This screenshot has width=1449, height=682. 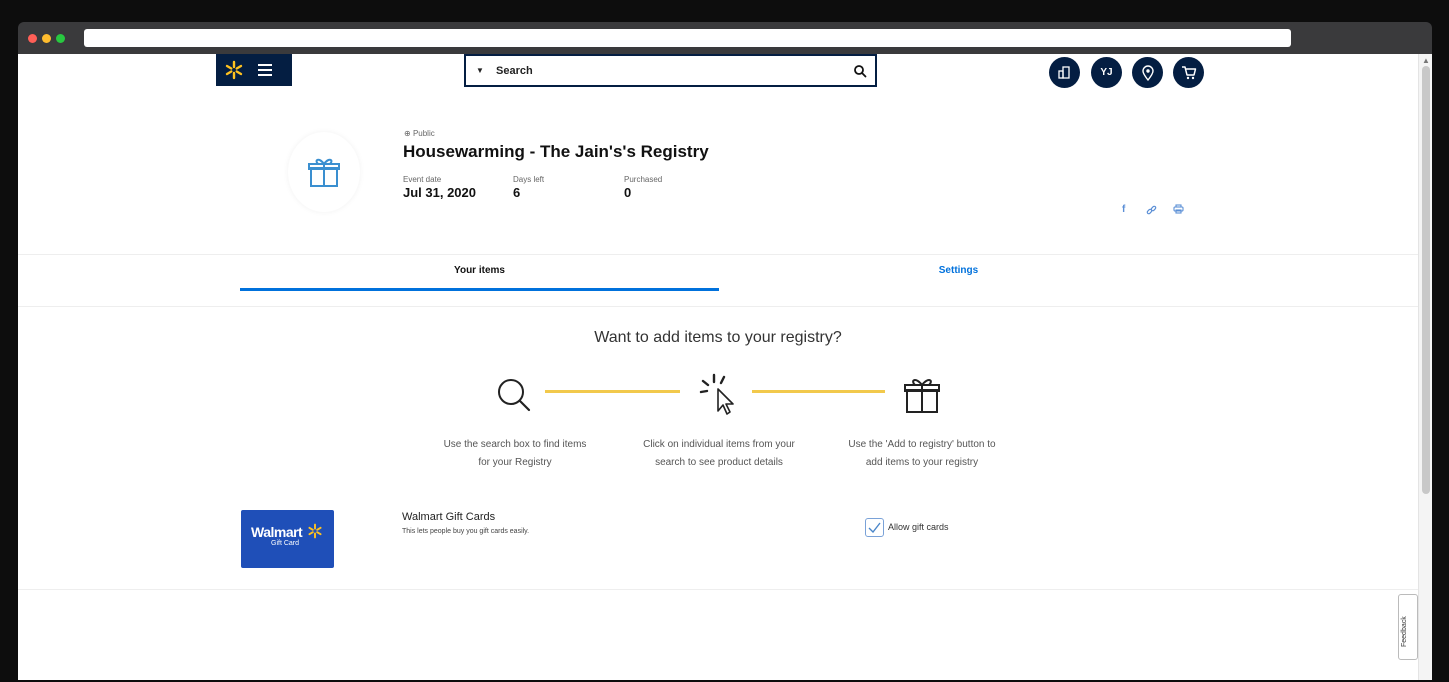 I want to click on gift-card-subtitle: Gift Card, so click(x=285, y=543).